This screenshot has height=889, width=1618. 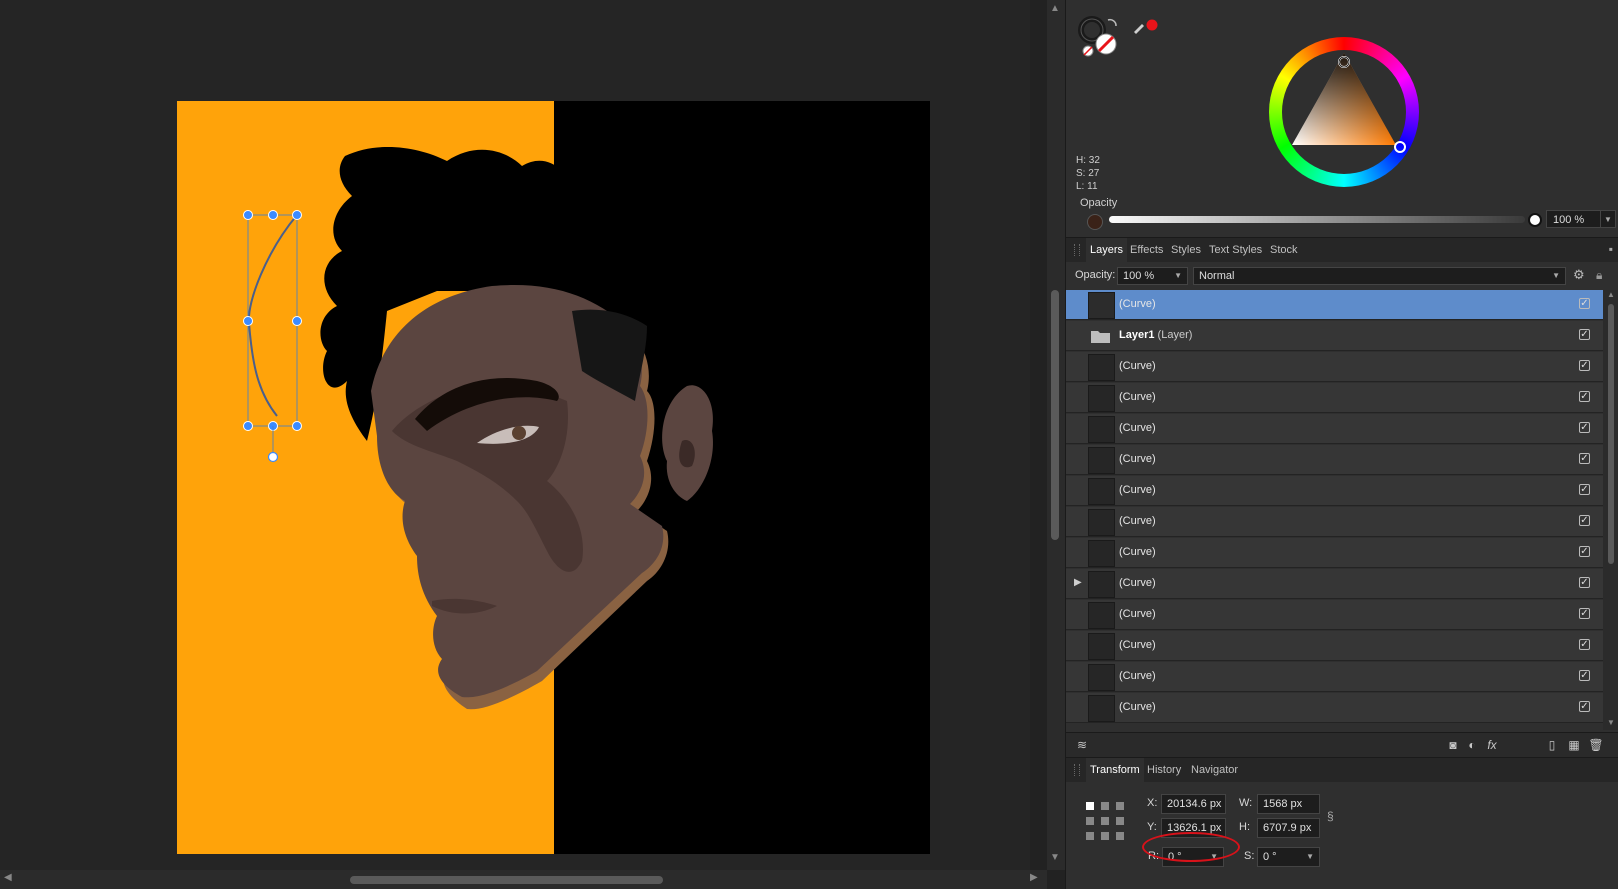 I want to click on iris, so click(x=519, y=433).